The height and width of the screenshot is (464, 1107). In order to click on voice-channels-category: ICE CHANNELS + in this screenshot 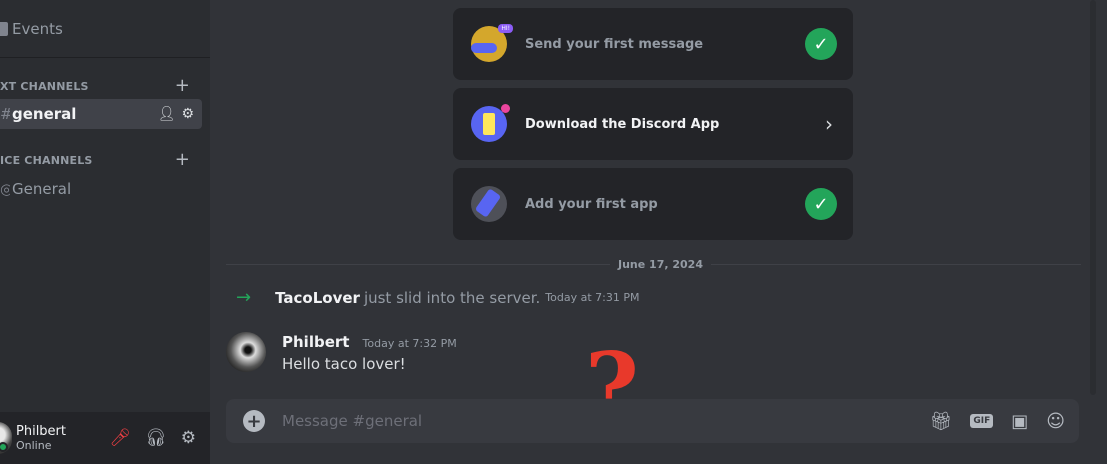, I will do `click(100, 160)`.